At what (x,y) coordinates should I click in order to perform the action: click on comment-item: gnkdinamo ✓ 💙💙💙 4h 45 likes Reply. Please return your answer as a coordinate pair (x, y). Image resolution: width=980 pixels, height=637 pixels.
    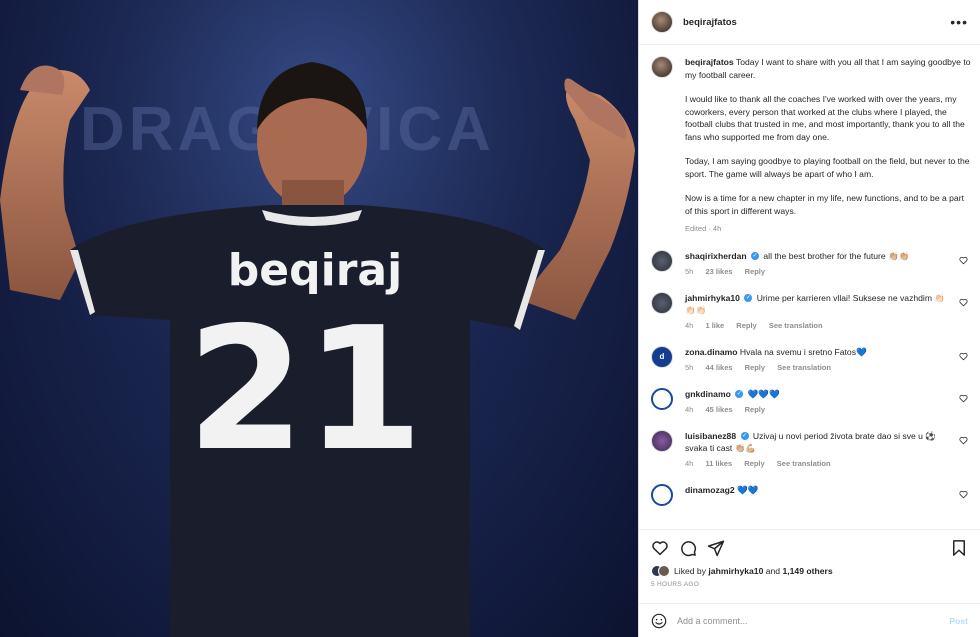
    Looking at the image, I should click on (811, 401).